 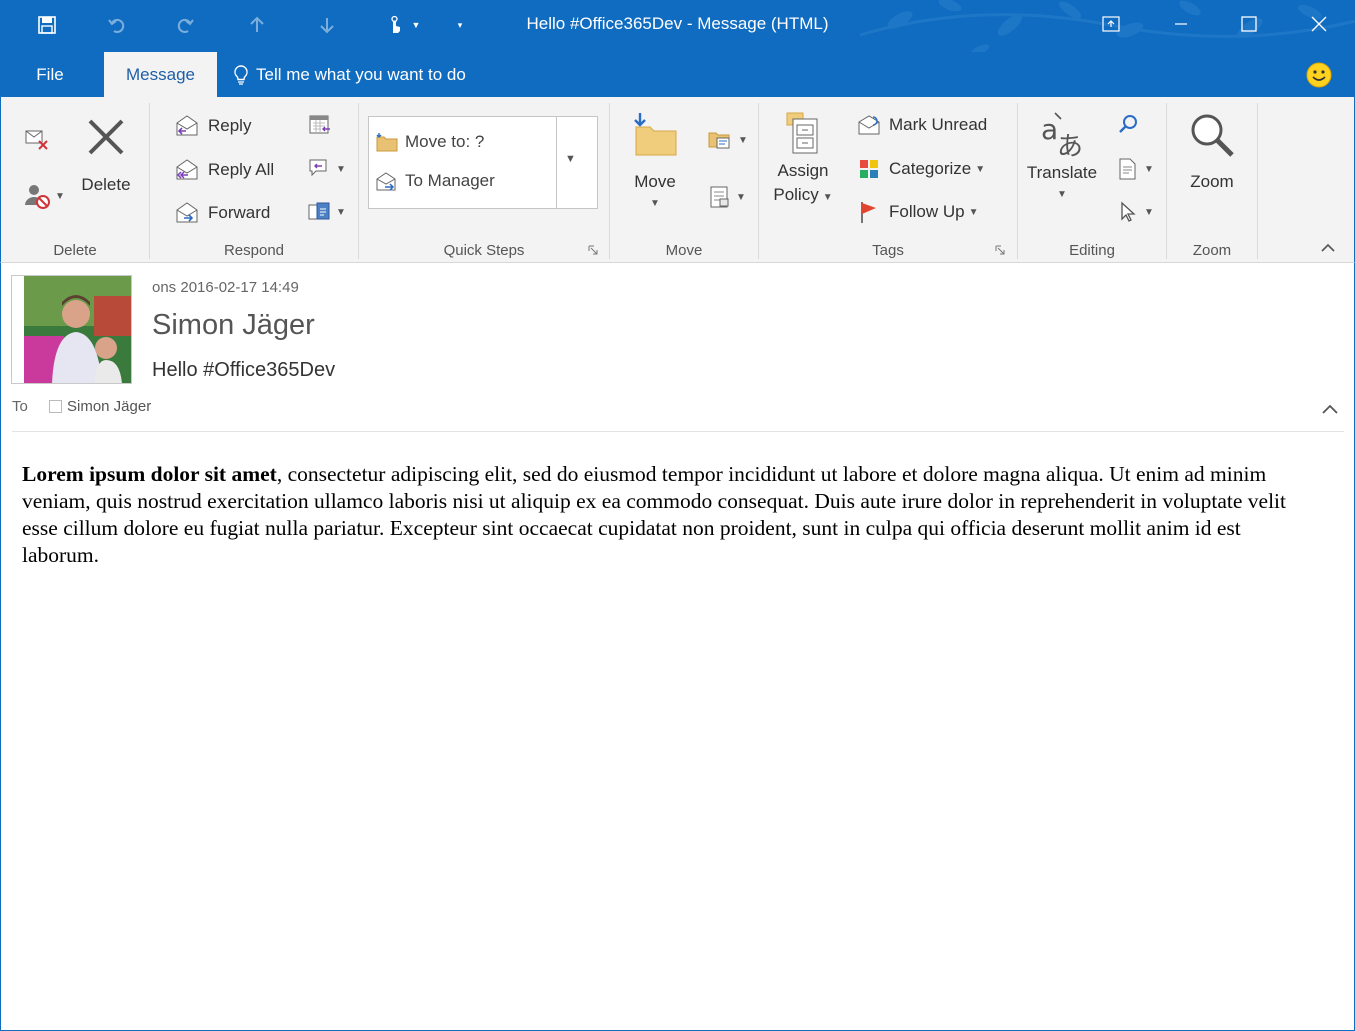 I want to click on svg-text: あ, so click(x=1070, y=145).